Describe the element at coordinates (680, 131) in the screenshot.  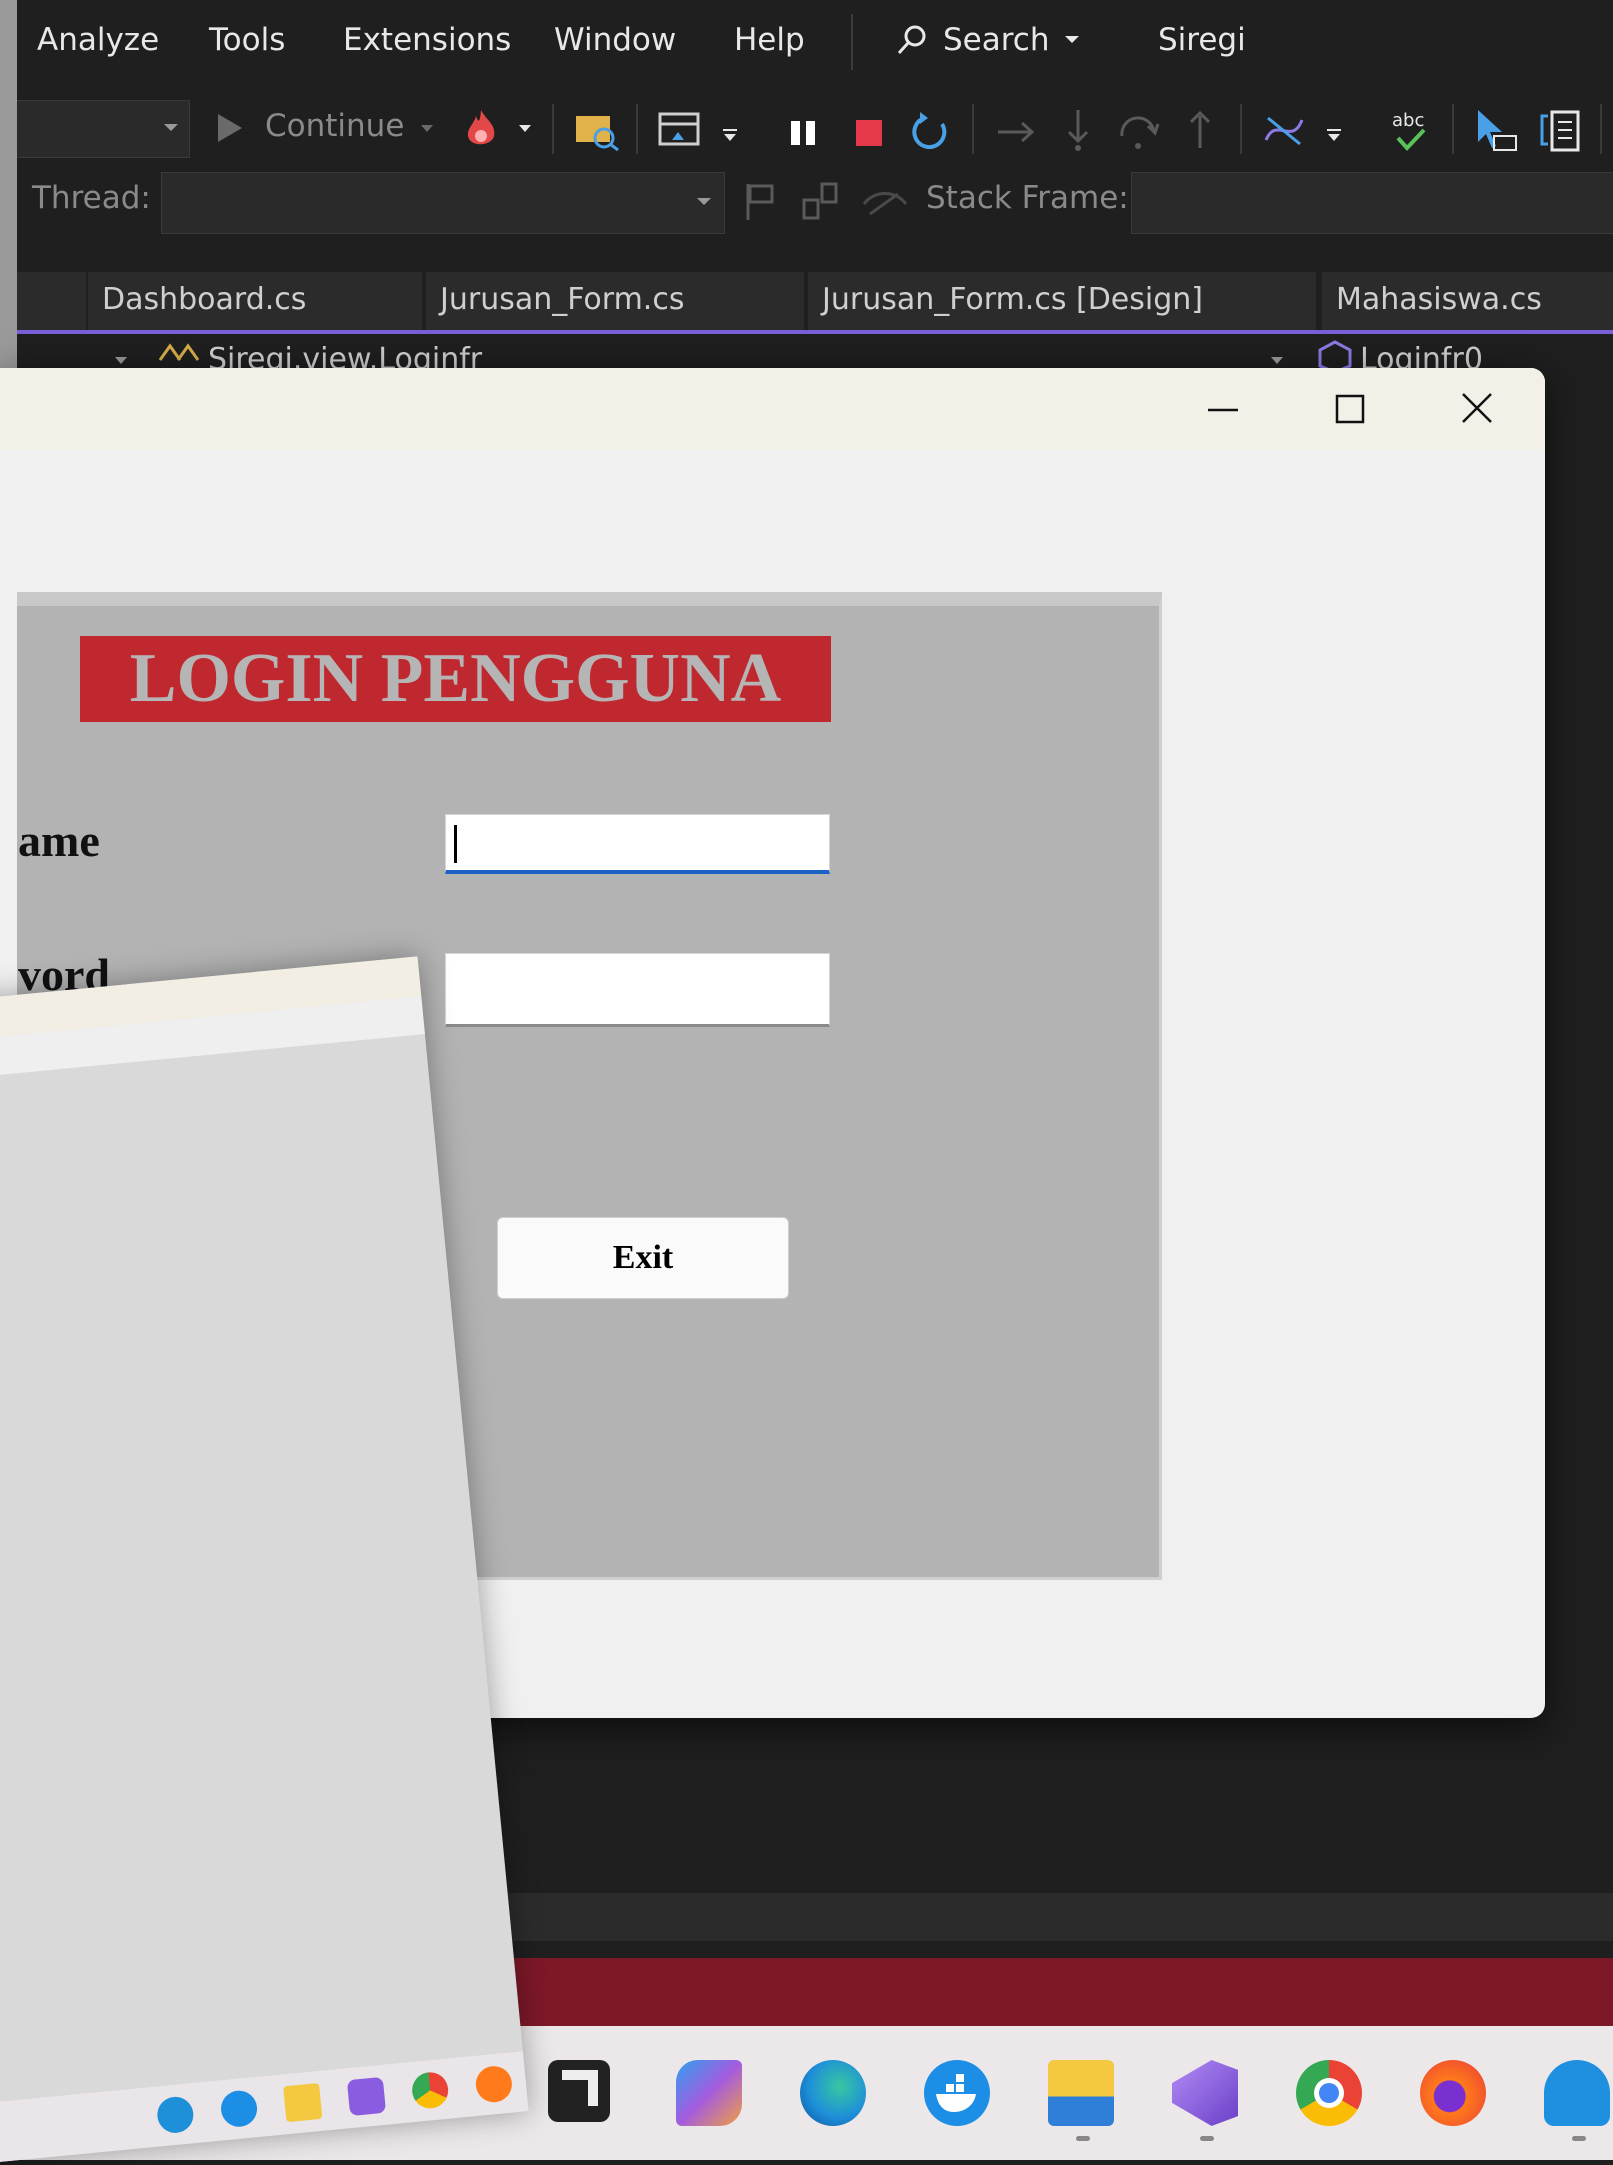
I see `show-next-statement-icon` at that location.